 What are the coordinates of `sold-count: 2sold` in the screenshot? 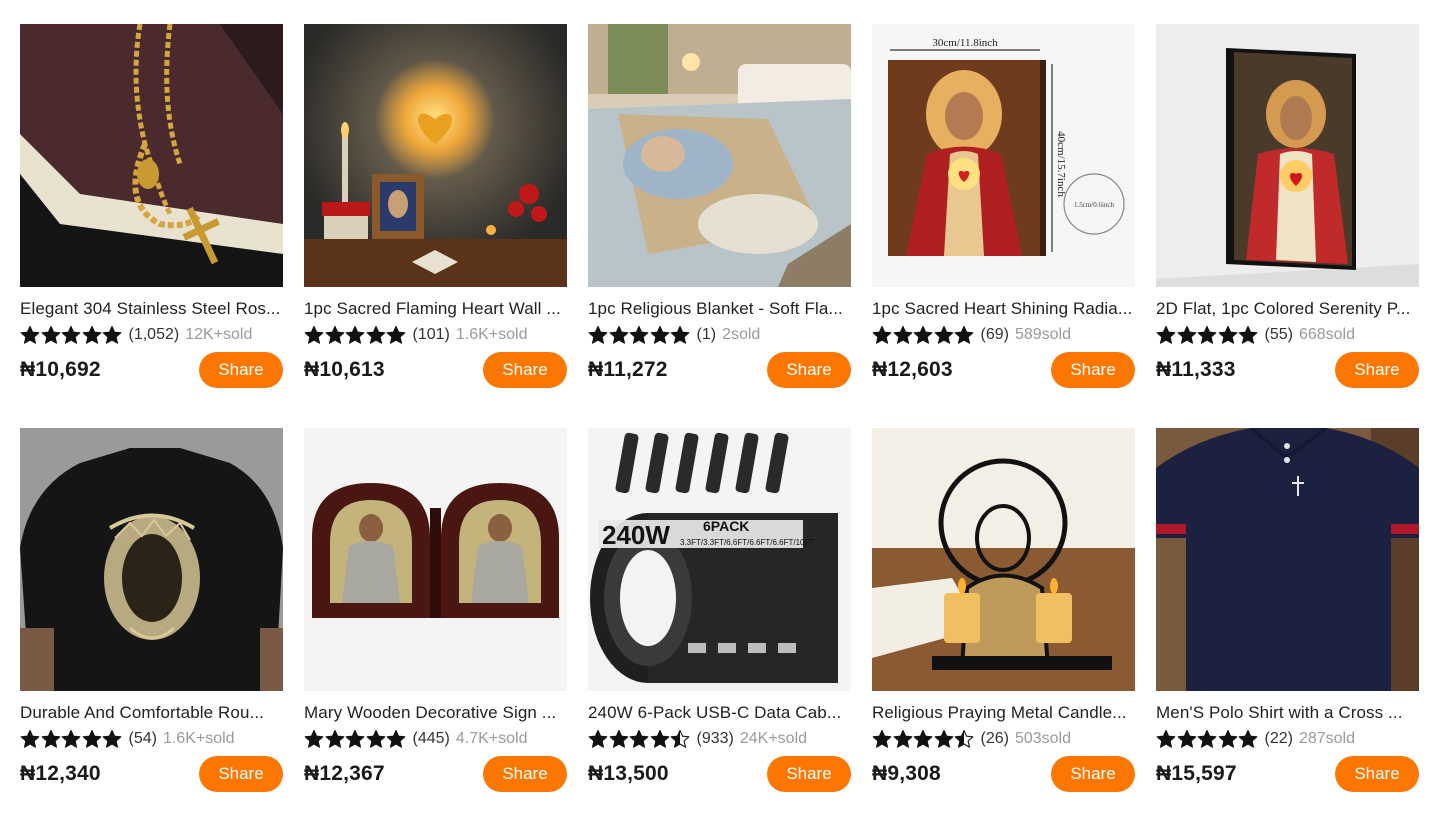 It's located at (741, 334).